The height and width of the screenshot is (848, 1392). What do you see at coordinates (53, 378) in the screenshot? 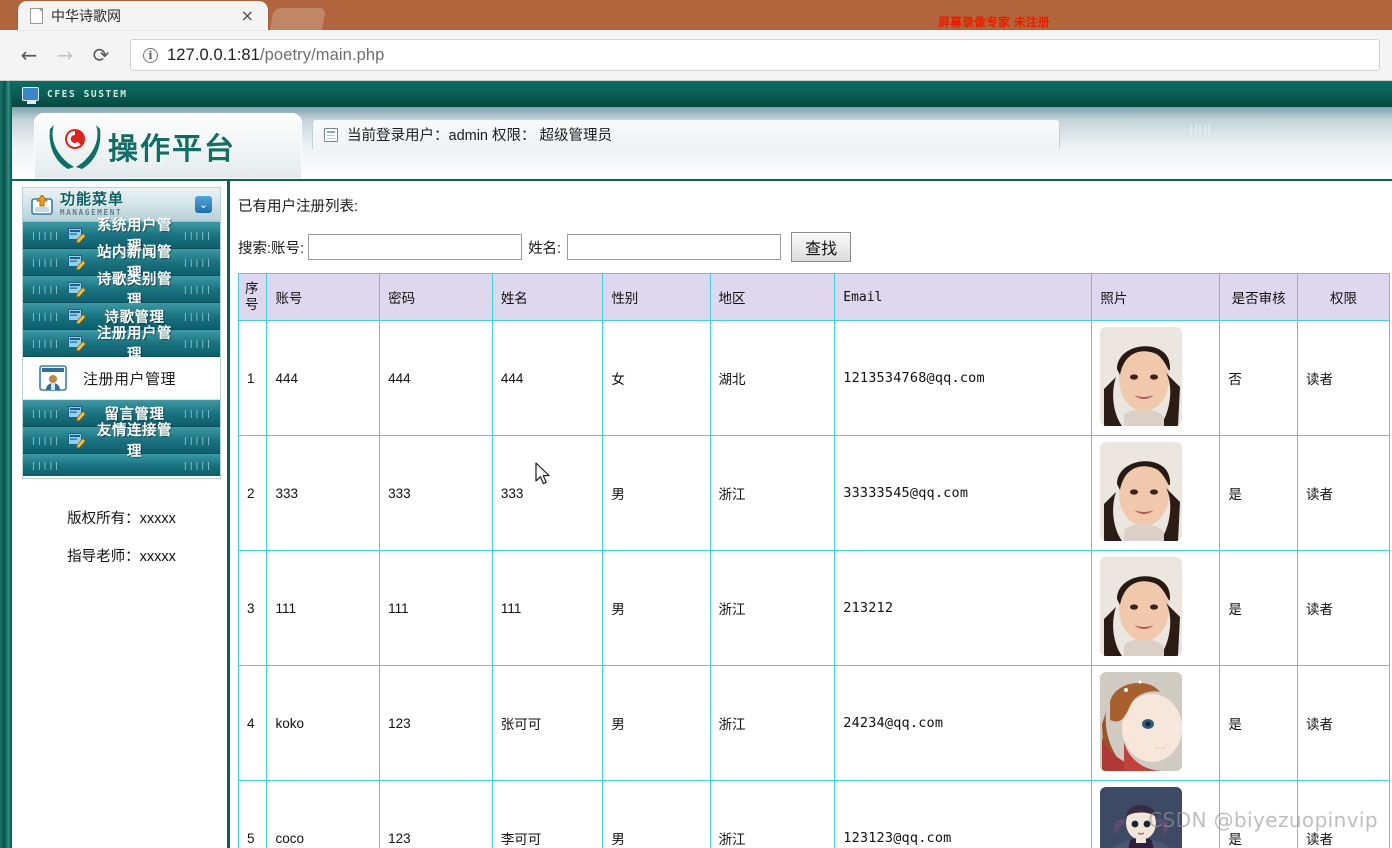
I see `user-card-icon` at bounding box center [53, 378].